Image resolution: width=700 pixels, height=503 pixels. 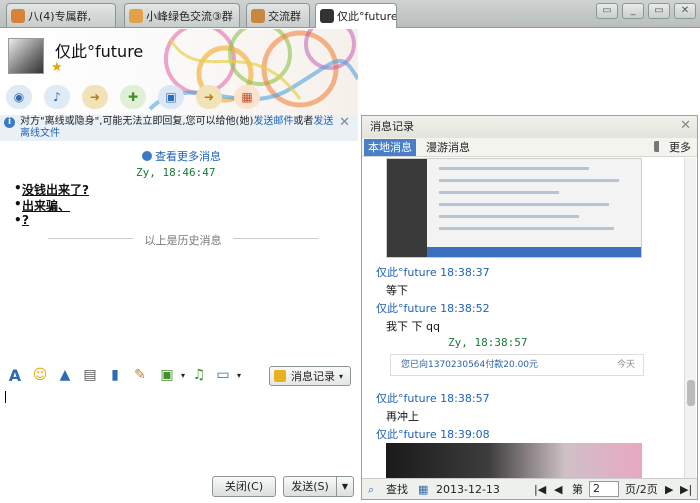 I want to click on note-icon: ✎, so click(x=140, y=375).